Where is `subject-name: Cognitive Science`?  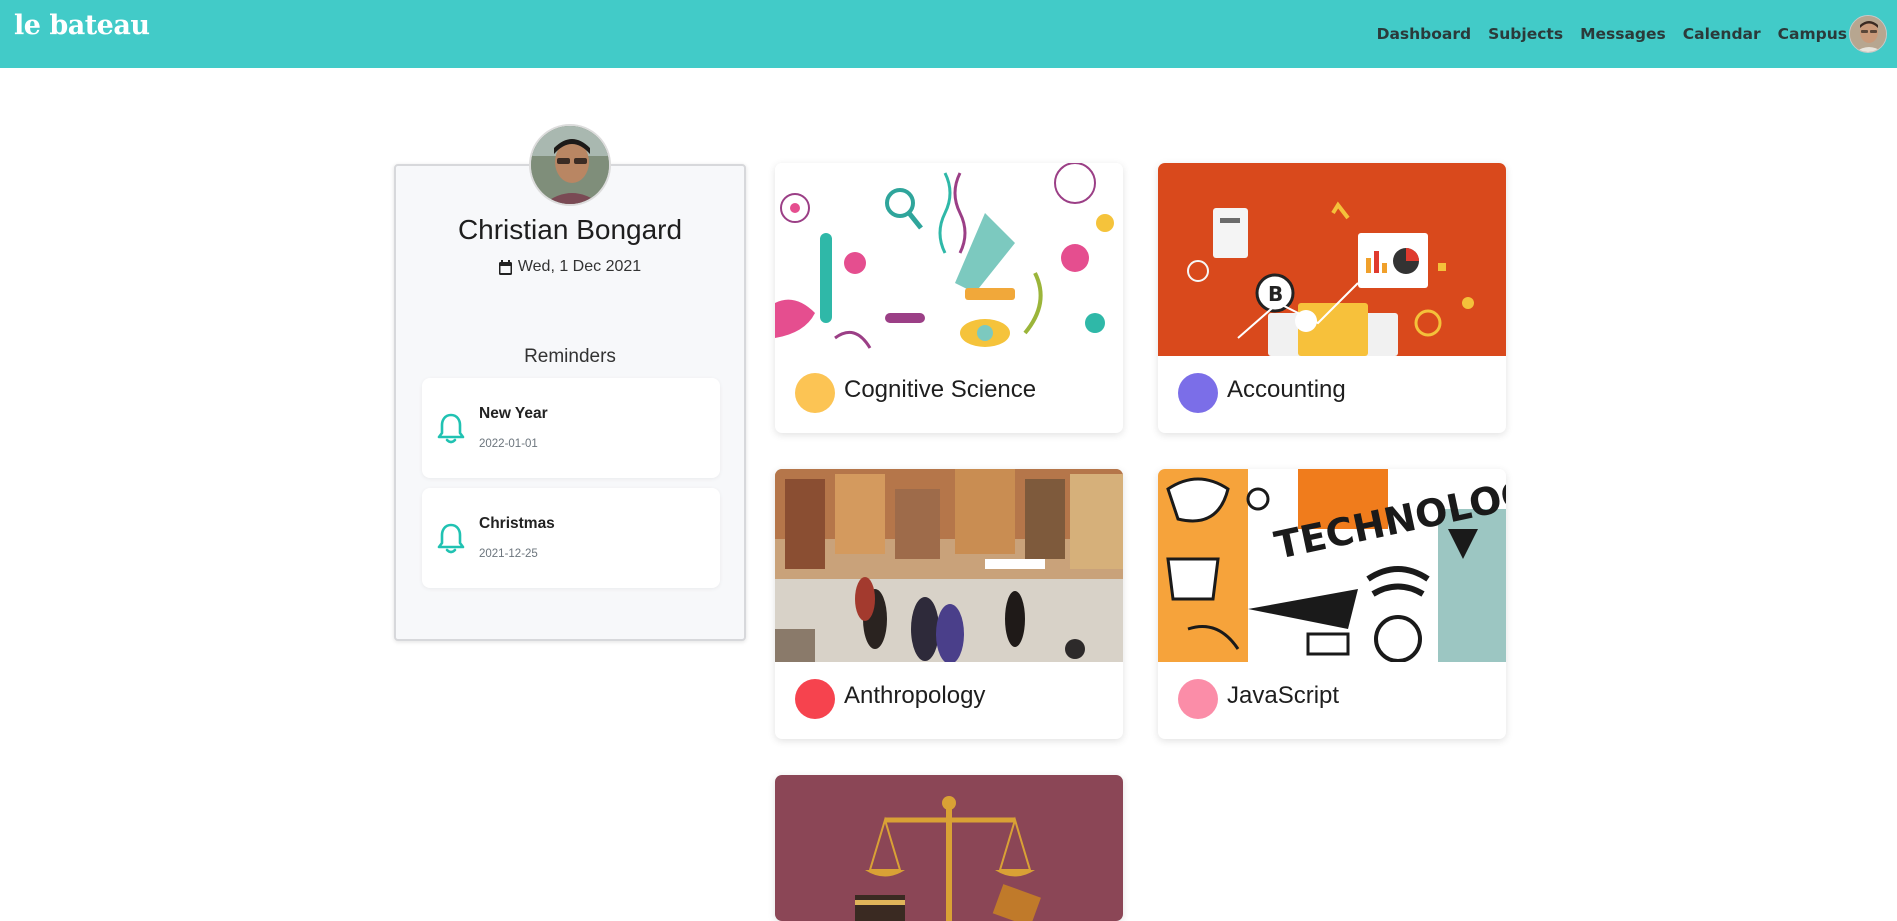
subject-name: Cognitive Science is located at coordinates (940, 389).